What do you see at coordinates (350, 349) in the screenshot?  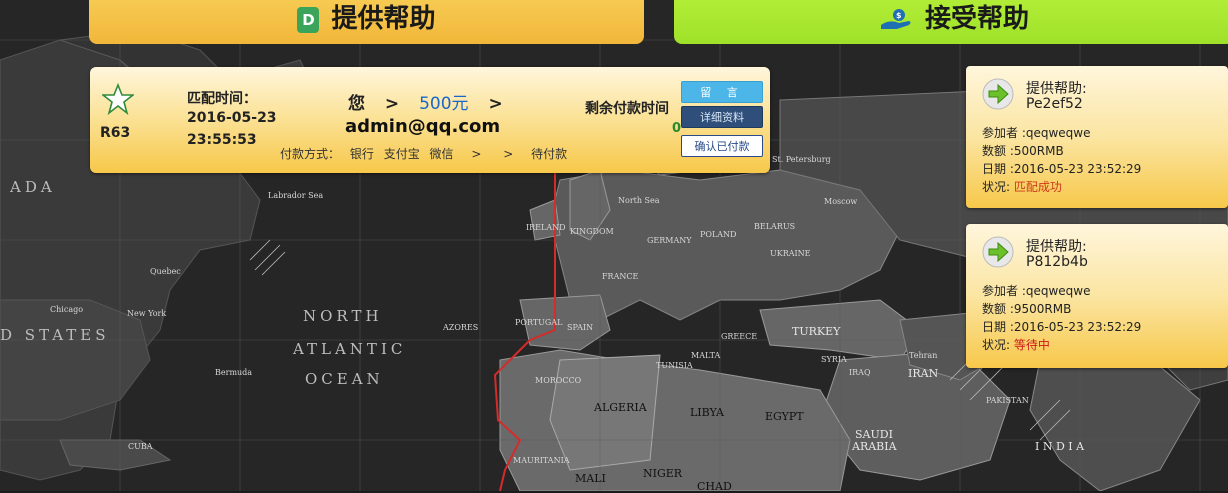 I see `map-label-atlantic: ATLANTIC` at bounding box center [350, 349].